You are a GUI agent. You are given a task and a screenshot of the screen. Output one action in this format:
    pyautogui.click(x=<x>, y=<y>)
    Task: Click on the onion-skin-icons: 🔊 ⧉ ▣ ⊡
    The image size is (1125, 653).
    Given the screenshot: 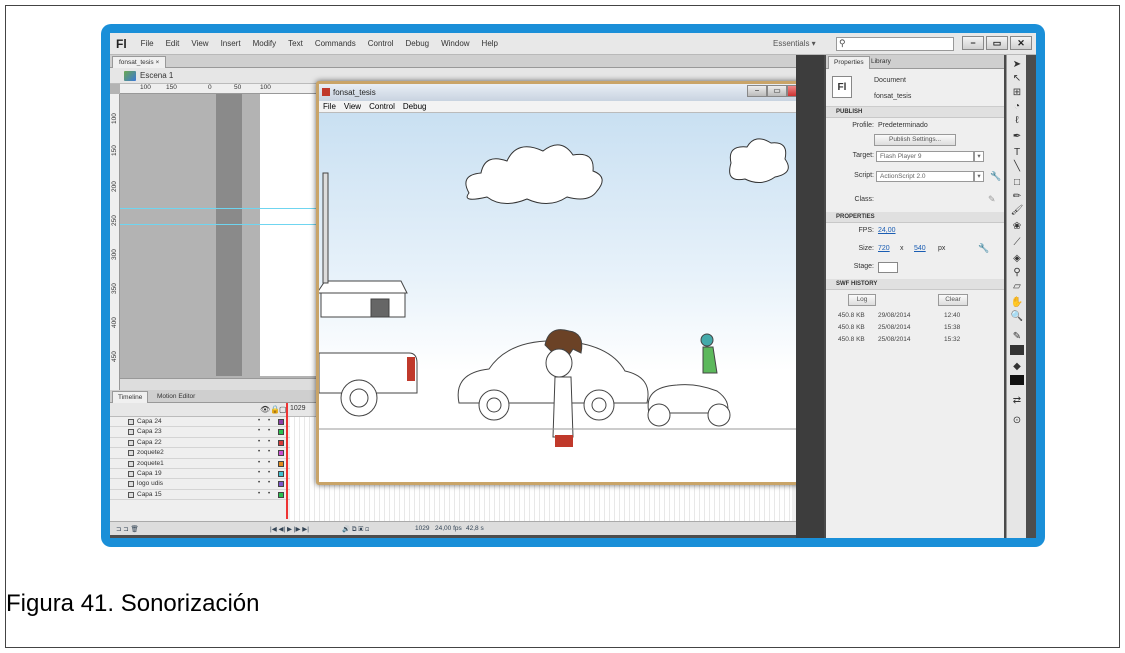 What is the action you would take?
    pyautogui.click(x=355, y=529)
    